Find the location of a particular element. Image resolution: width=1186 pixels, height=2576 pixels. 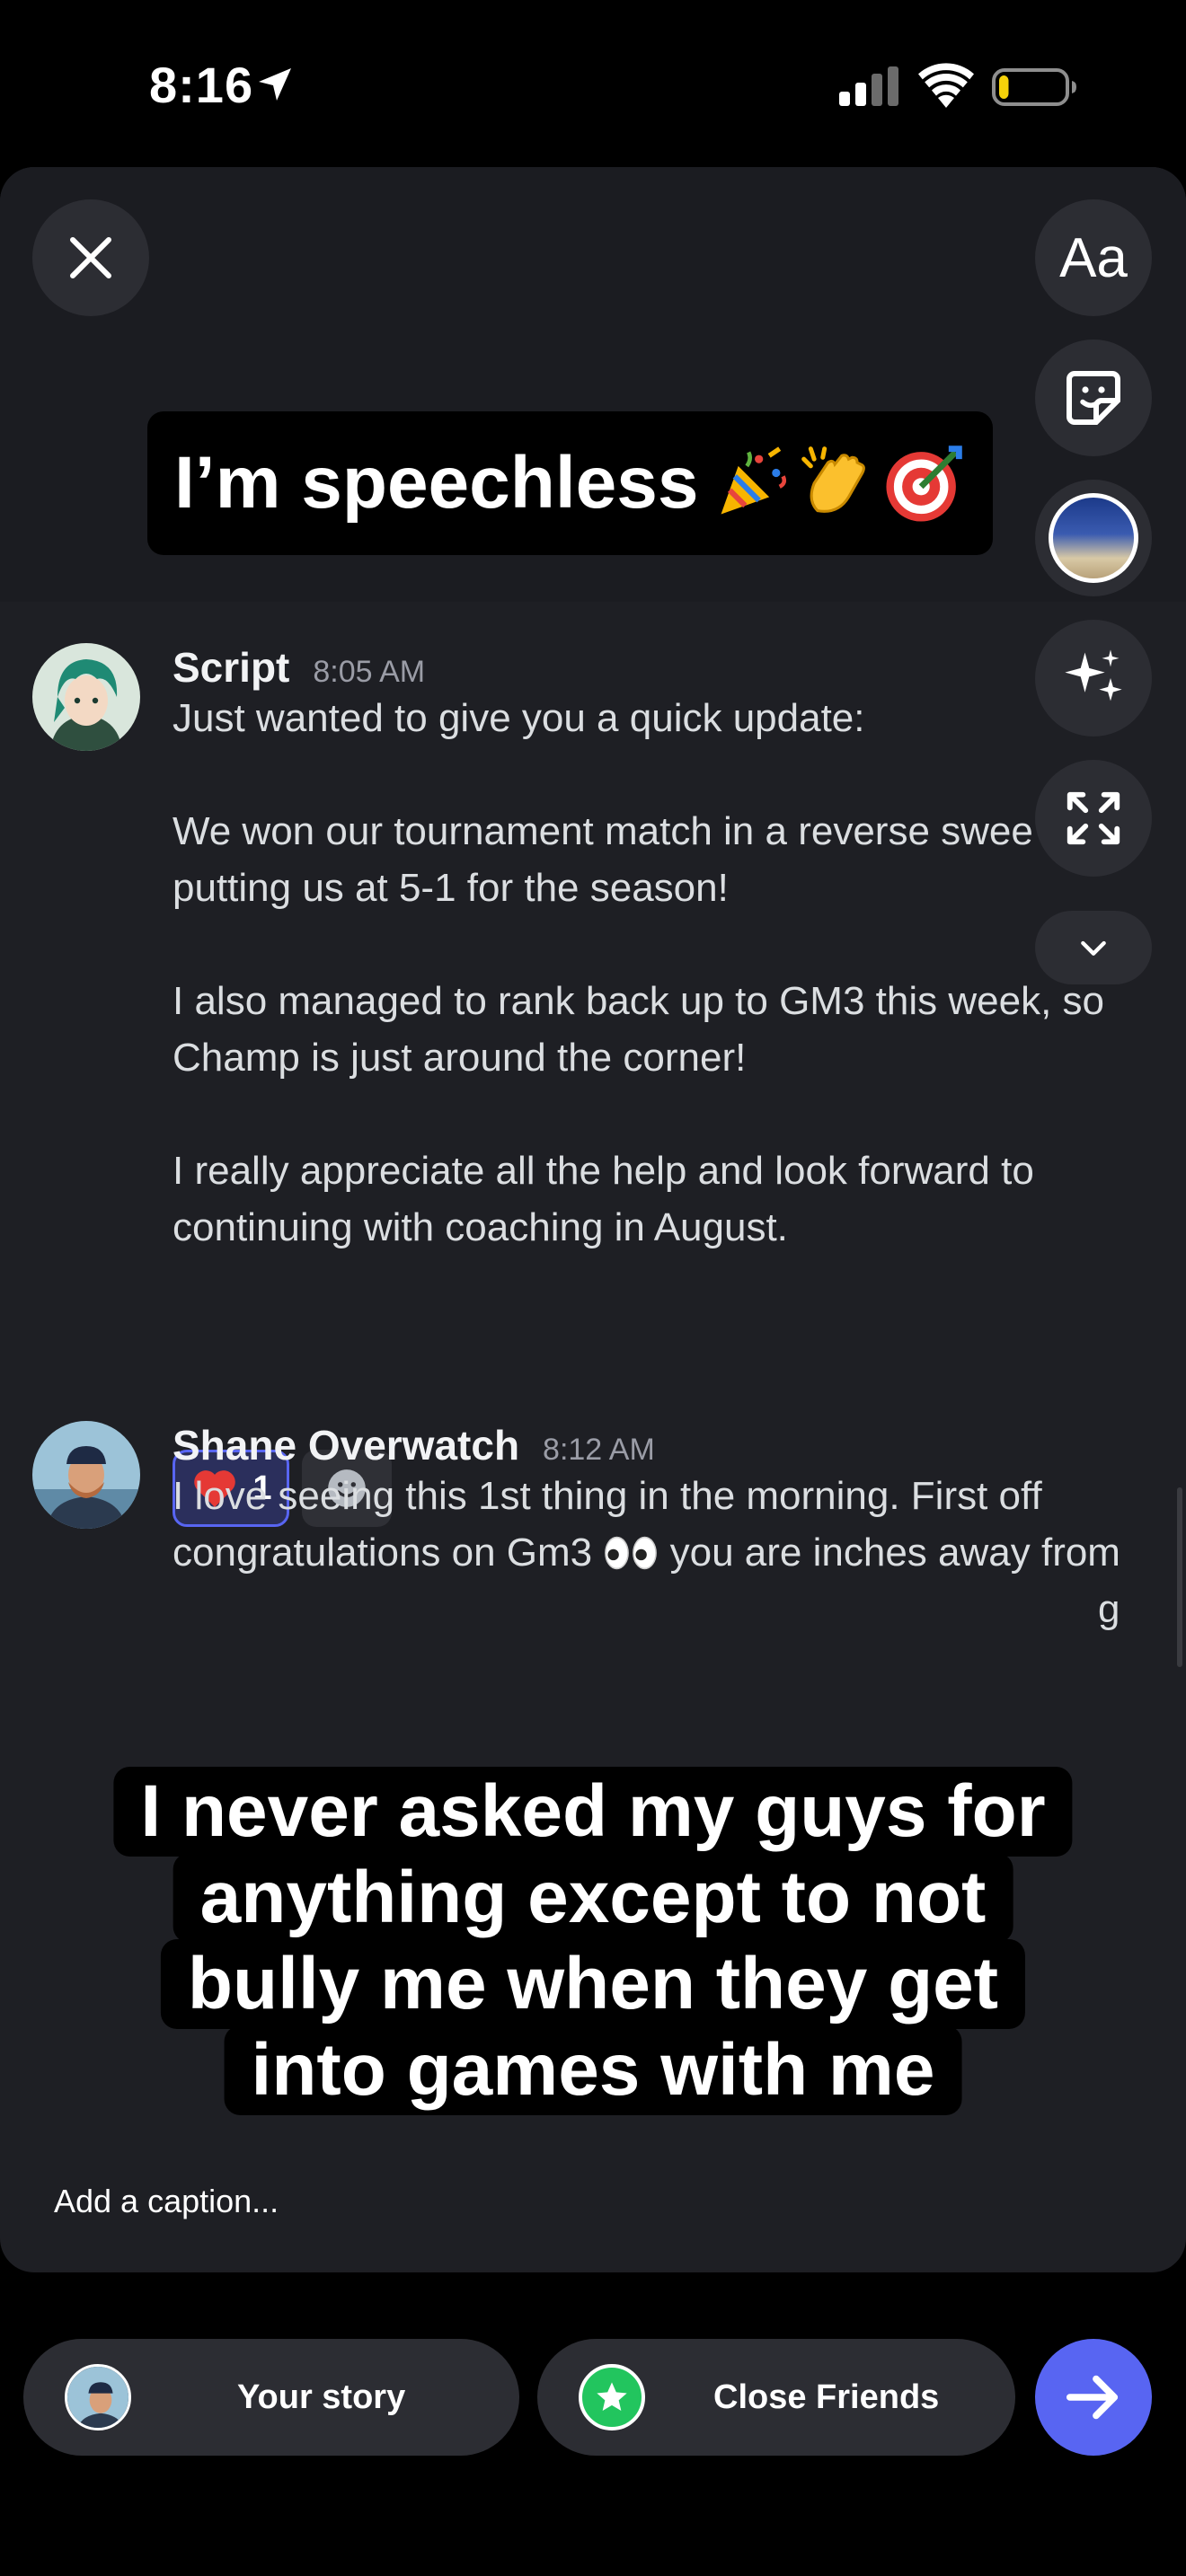

top-text-overlay-text: I’m speechless is located at coordinates (436, 483).